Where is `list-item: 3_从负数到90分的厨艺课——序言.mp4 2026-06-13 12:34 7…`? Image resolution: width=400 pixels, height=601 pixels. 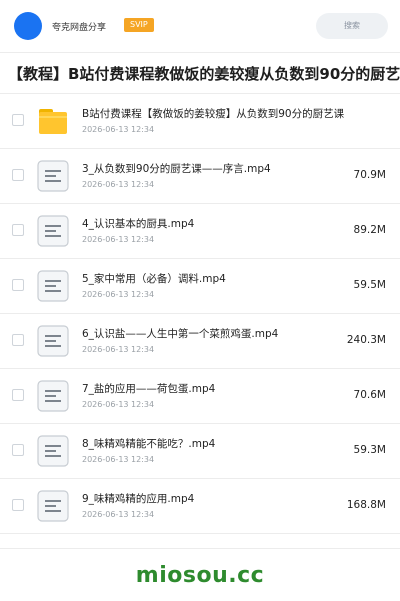 list-item: 3_从负数到90分的厨艺课——序言.mp4 2026-06-13 12:34 7… is located at coordinates (200, 176).